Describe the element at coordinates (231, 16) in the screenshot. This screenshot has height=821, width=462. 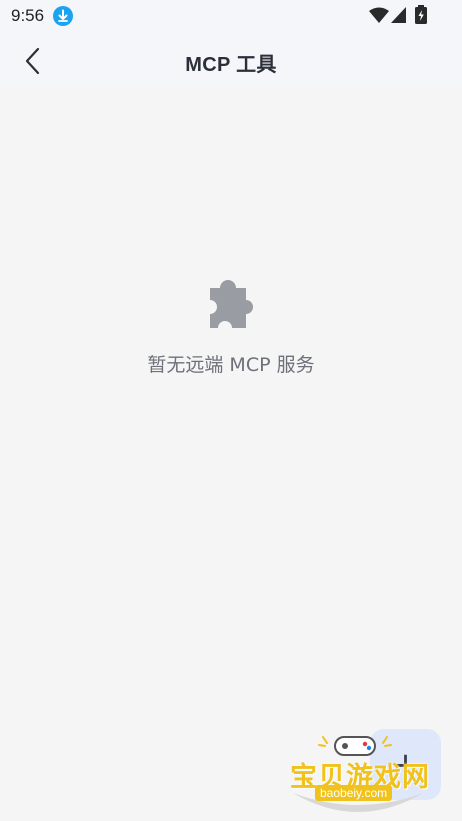
I see `status-bar: 9:56` at that location.